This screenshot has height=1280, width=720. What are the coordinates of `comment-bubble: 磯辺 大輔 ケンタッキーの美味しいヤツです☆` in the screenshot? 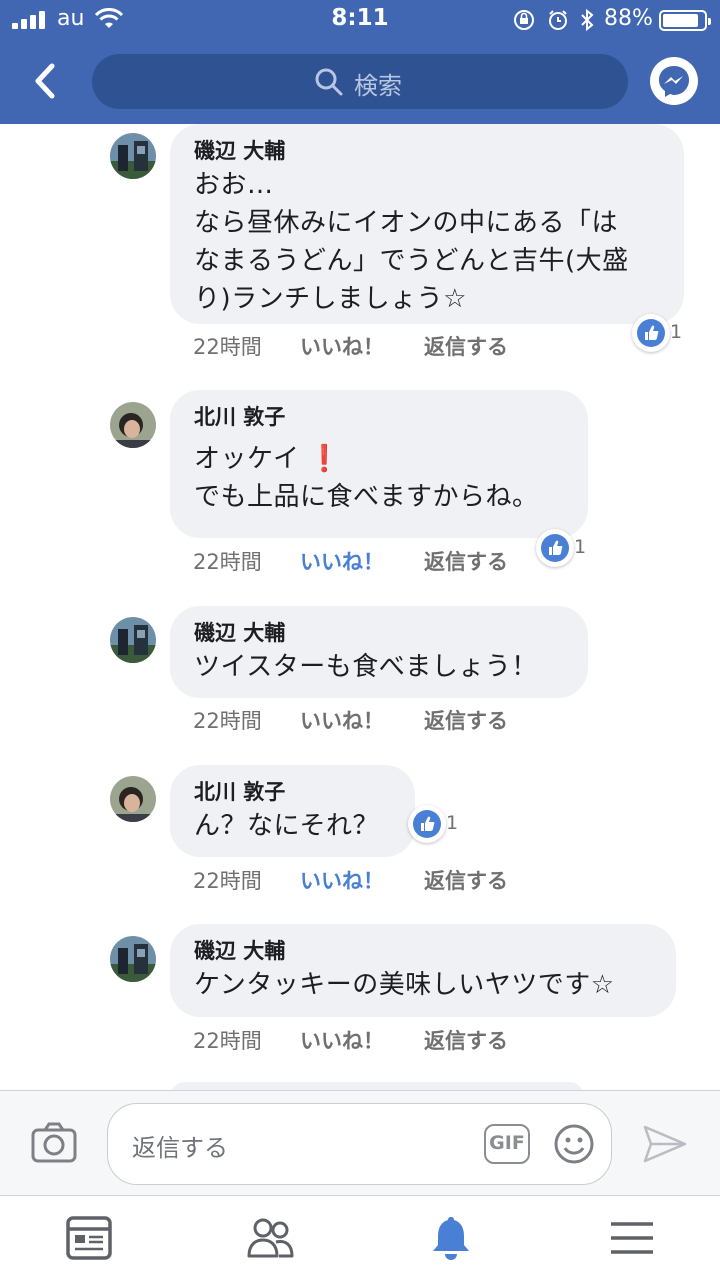 It's located at (423, 970).